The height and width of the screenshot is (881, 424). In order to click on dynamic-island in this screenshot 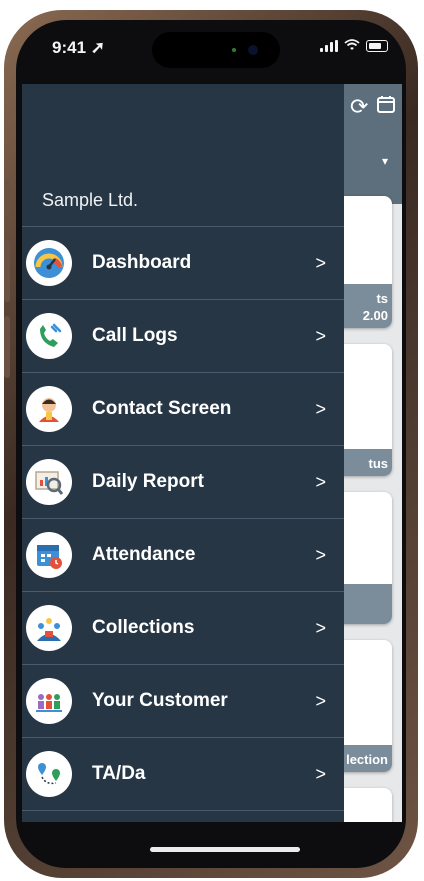, I will do `click(216, 50)`.